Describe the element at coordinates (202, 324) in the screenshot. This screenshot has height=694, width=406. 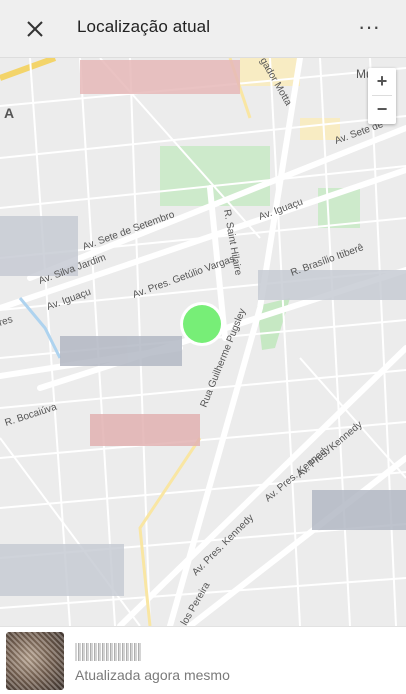
I see `location-marker` at that location.